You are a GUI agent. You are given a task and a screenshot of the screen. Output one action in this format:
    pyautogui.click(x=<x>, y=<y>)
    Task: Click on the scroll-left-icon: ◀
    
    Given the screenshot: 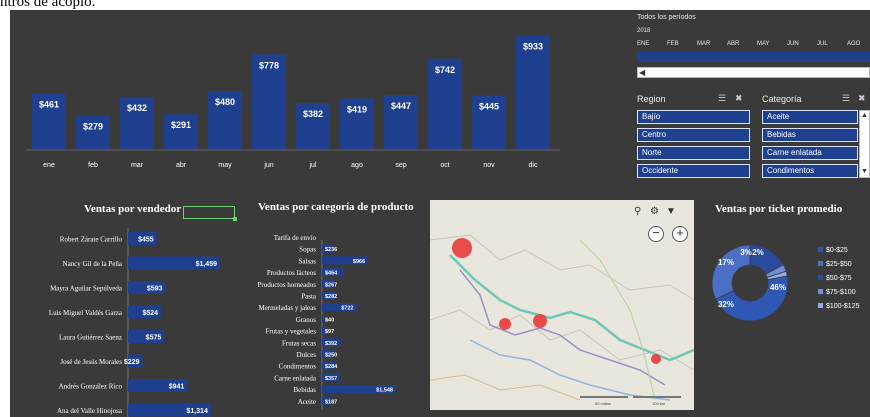 What is the action you would take?
    pyautogui.click(x=642, y=72)
    